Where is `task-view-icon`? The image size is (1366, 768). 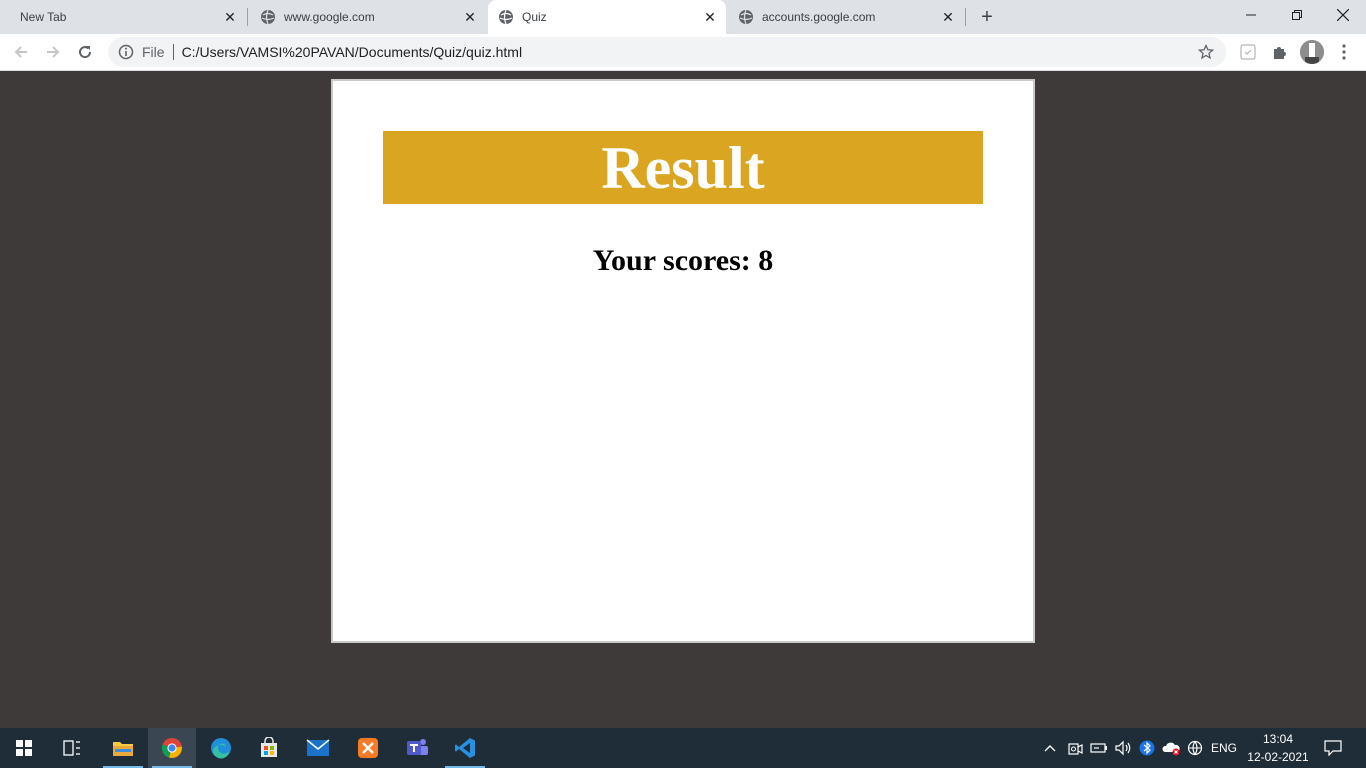
task-view-icon is located at coordinates (71, 748).